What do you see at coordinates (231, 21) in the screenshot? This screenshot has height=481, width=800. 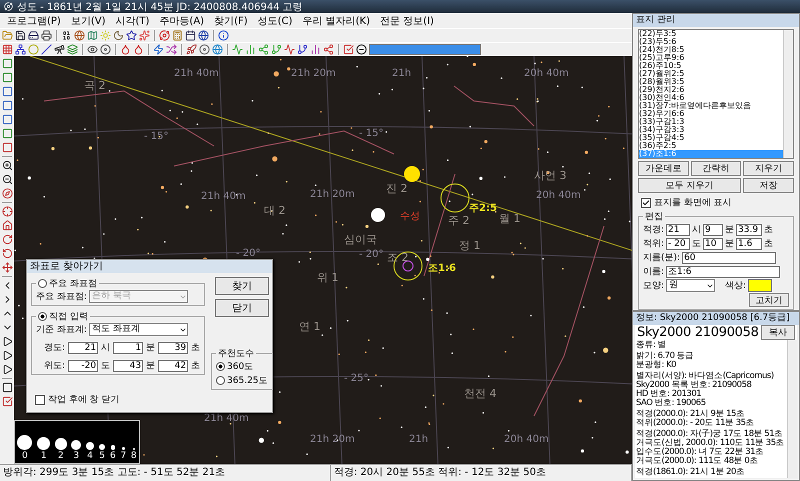 I see `menu-item: 찾기(F)` at bounding box center [231, 21].